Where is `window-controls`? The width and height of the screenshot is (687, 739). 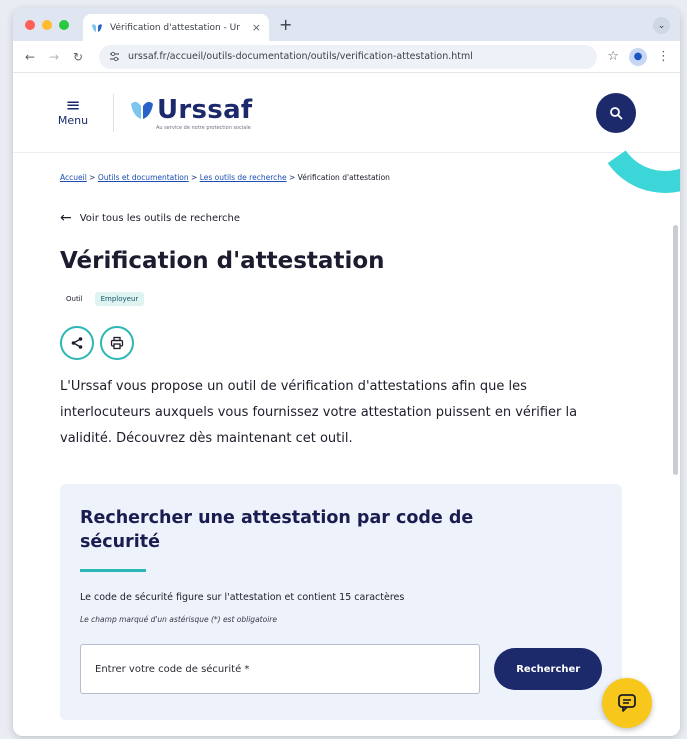
window-controls is located at coordinates (47, 24).